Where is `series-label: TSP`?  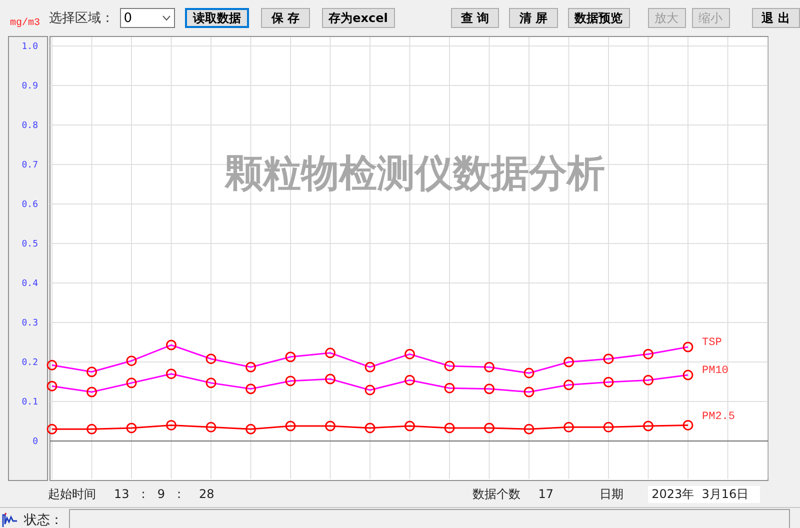
series-label: TSP is located at coordinates (712, 343).